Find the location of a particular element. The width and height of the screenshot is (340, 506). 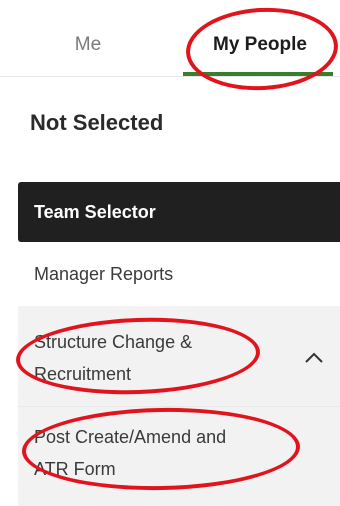

tab-my-people: My People is located at coordinates (260, 45).